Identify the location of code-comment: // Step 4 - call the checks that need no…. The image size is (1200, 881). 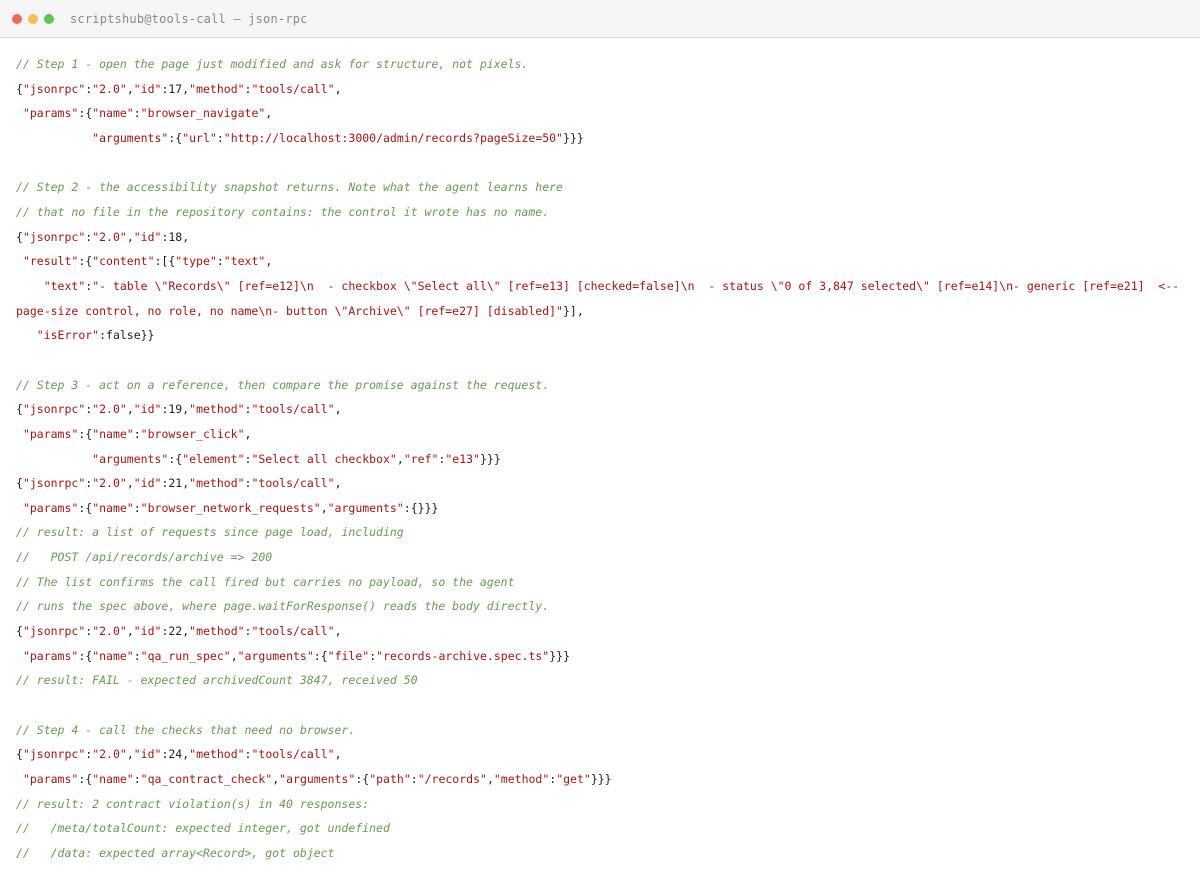
(186, 729).